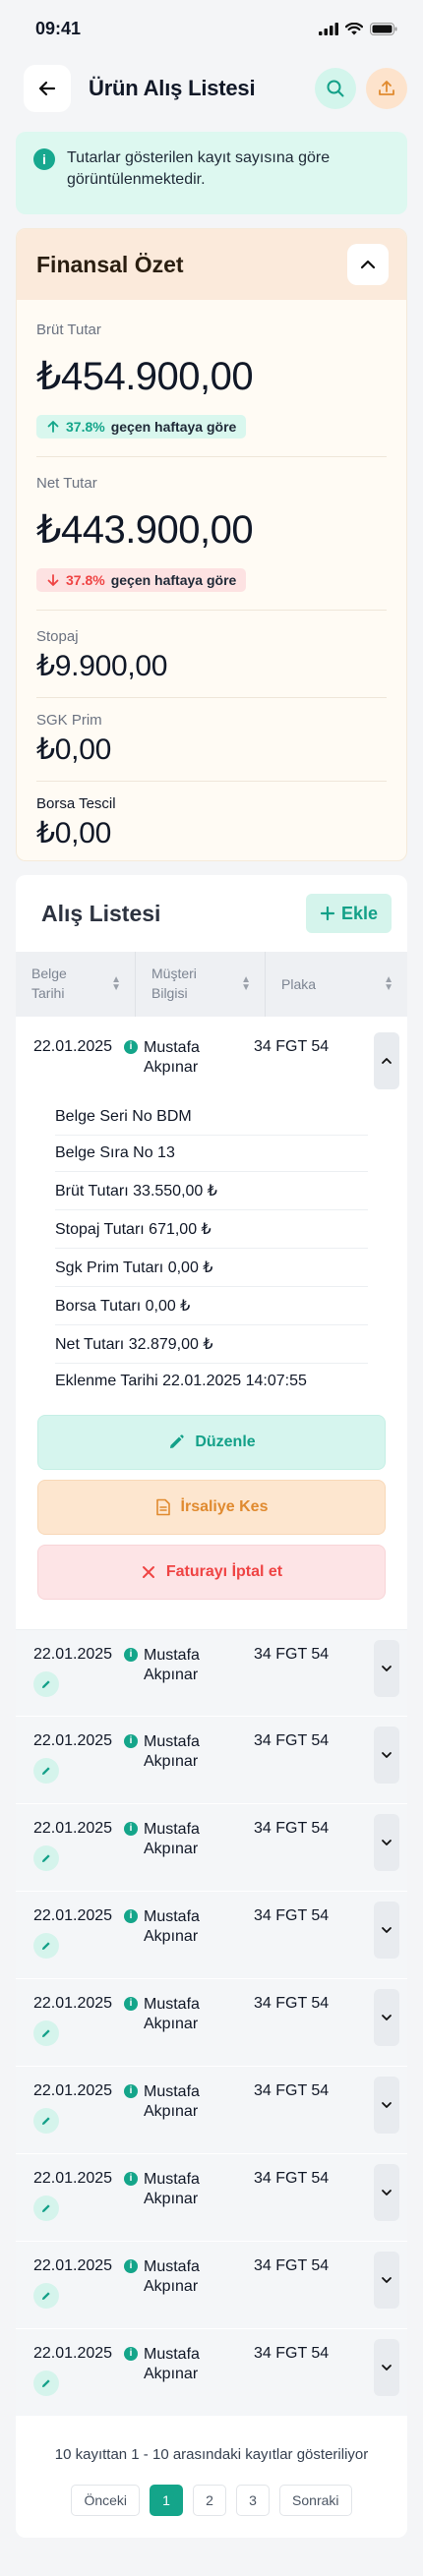 The image size is (423, 2576). I want to click on page-button-2: 2, so click(210, 2500).